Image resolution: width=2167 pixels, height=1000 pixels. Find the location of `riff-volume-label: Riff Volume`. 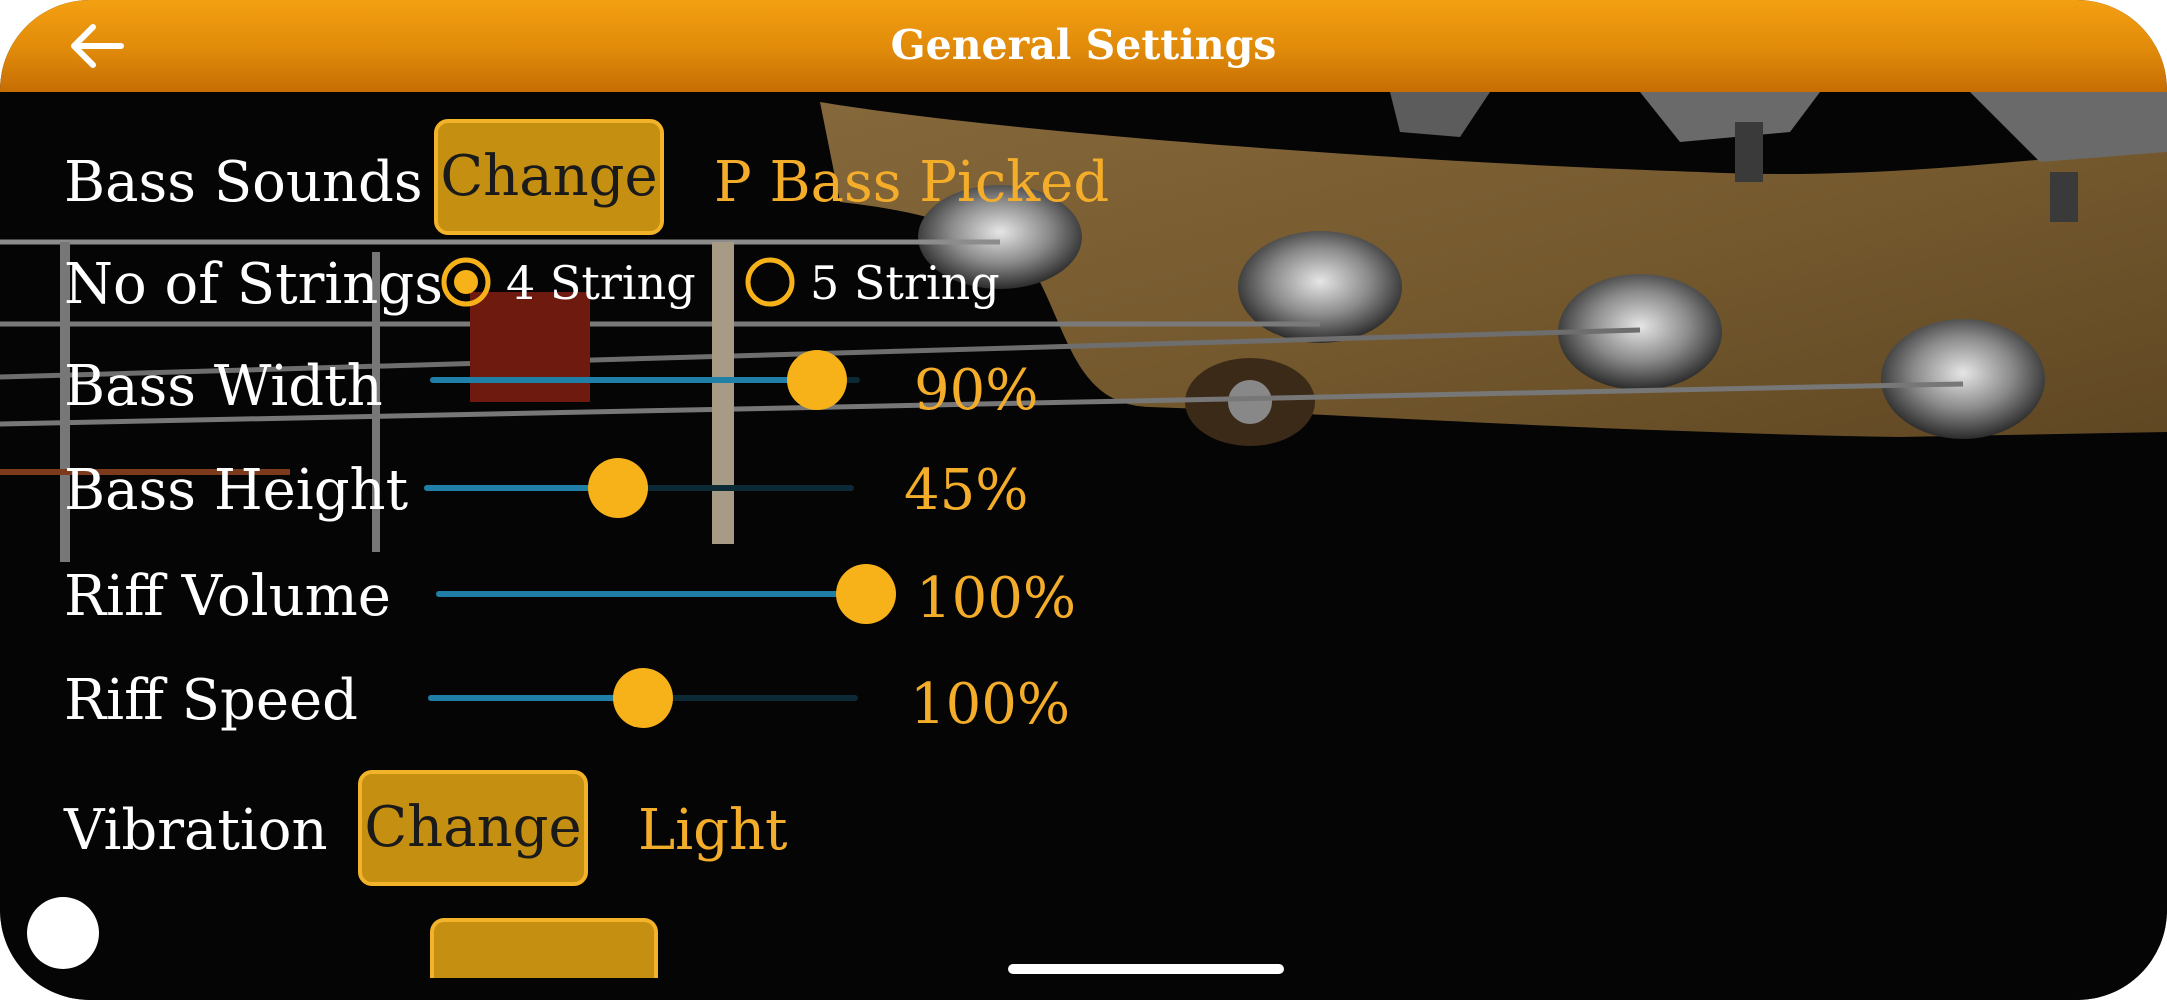

riff-volume-label: Riff Volume is located at coordinates (227, 596).